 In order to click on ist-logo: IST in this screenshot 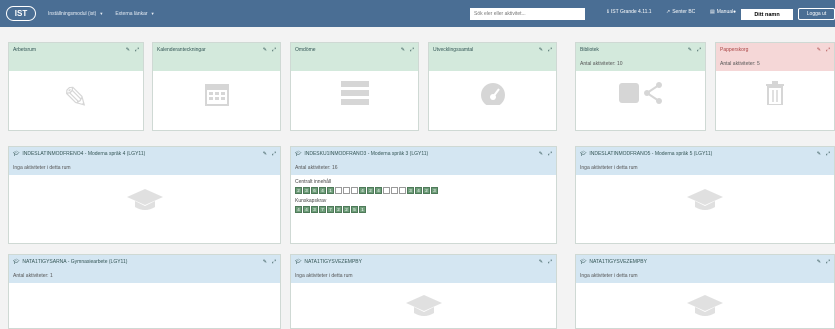, I will do `click(21, 13)`.